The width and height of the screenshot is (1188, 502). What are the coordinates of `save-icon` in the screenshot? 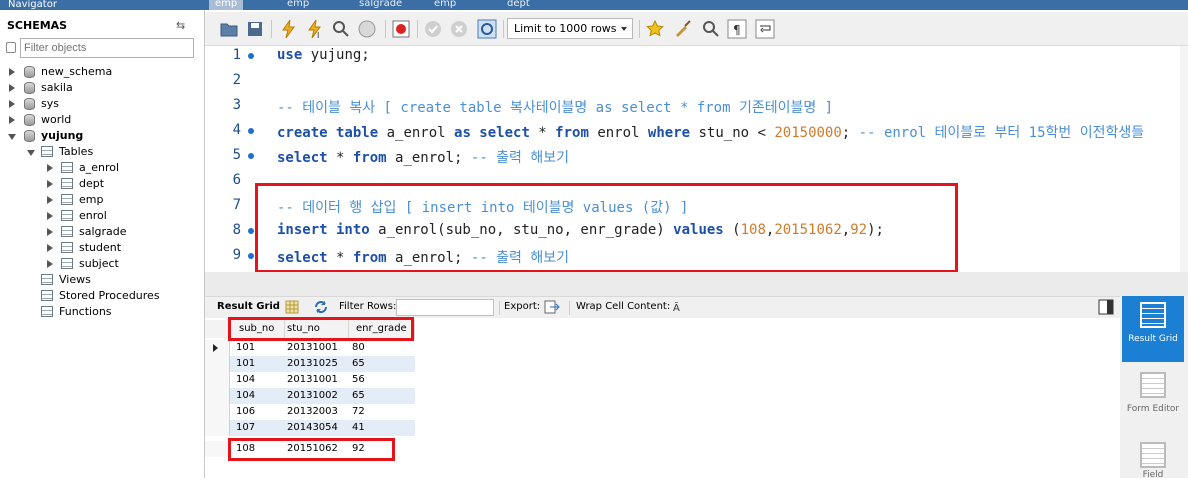 It's located at (255, 29).